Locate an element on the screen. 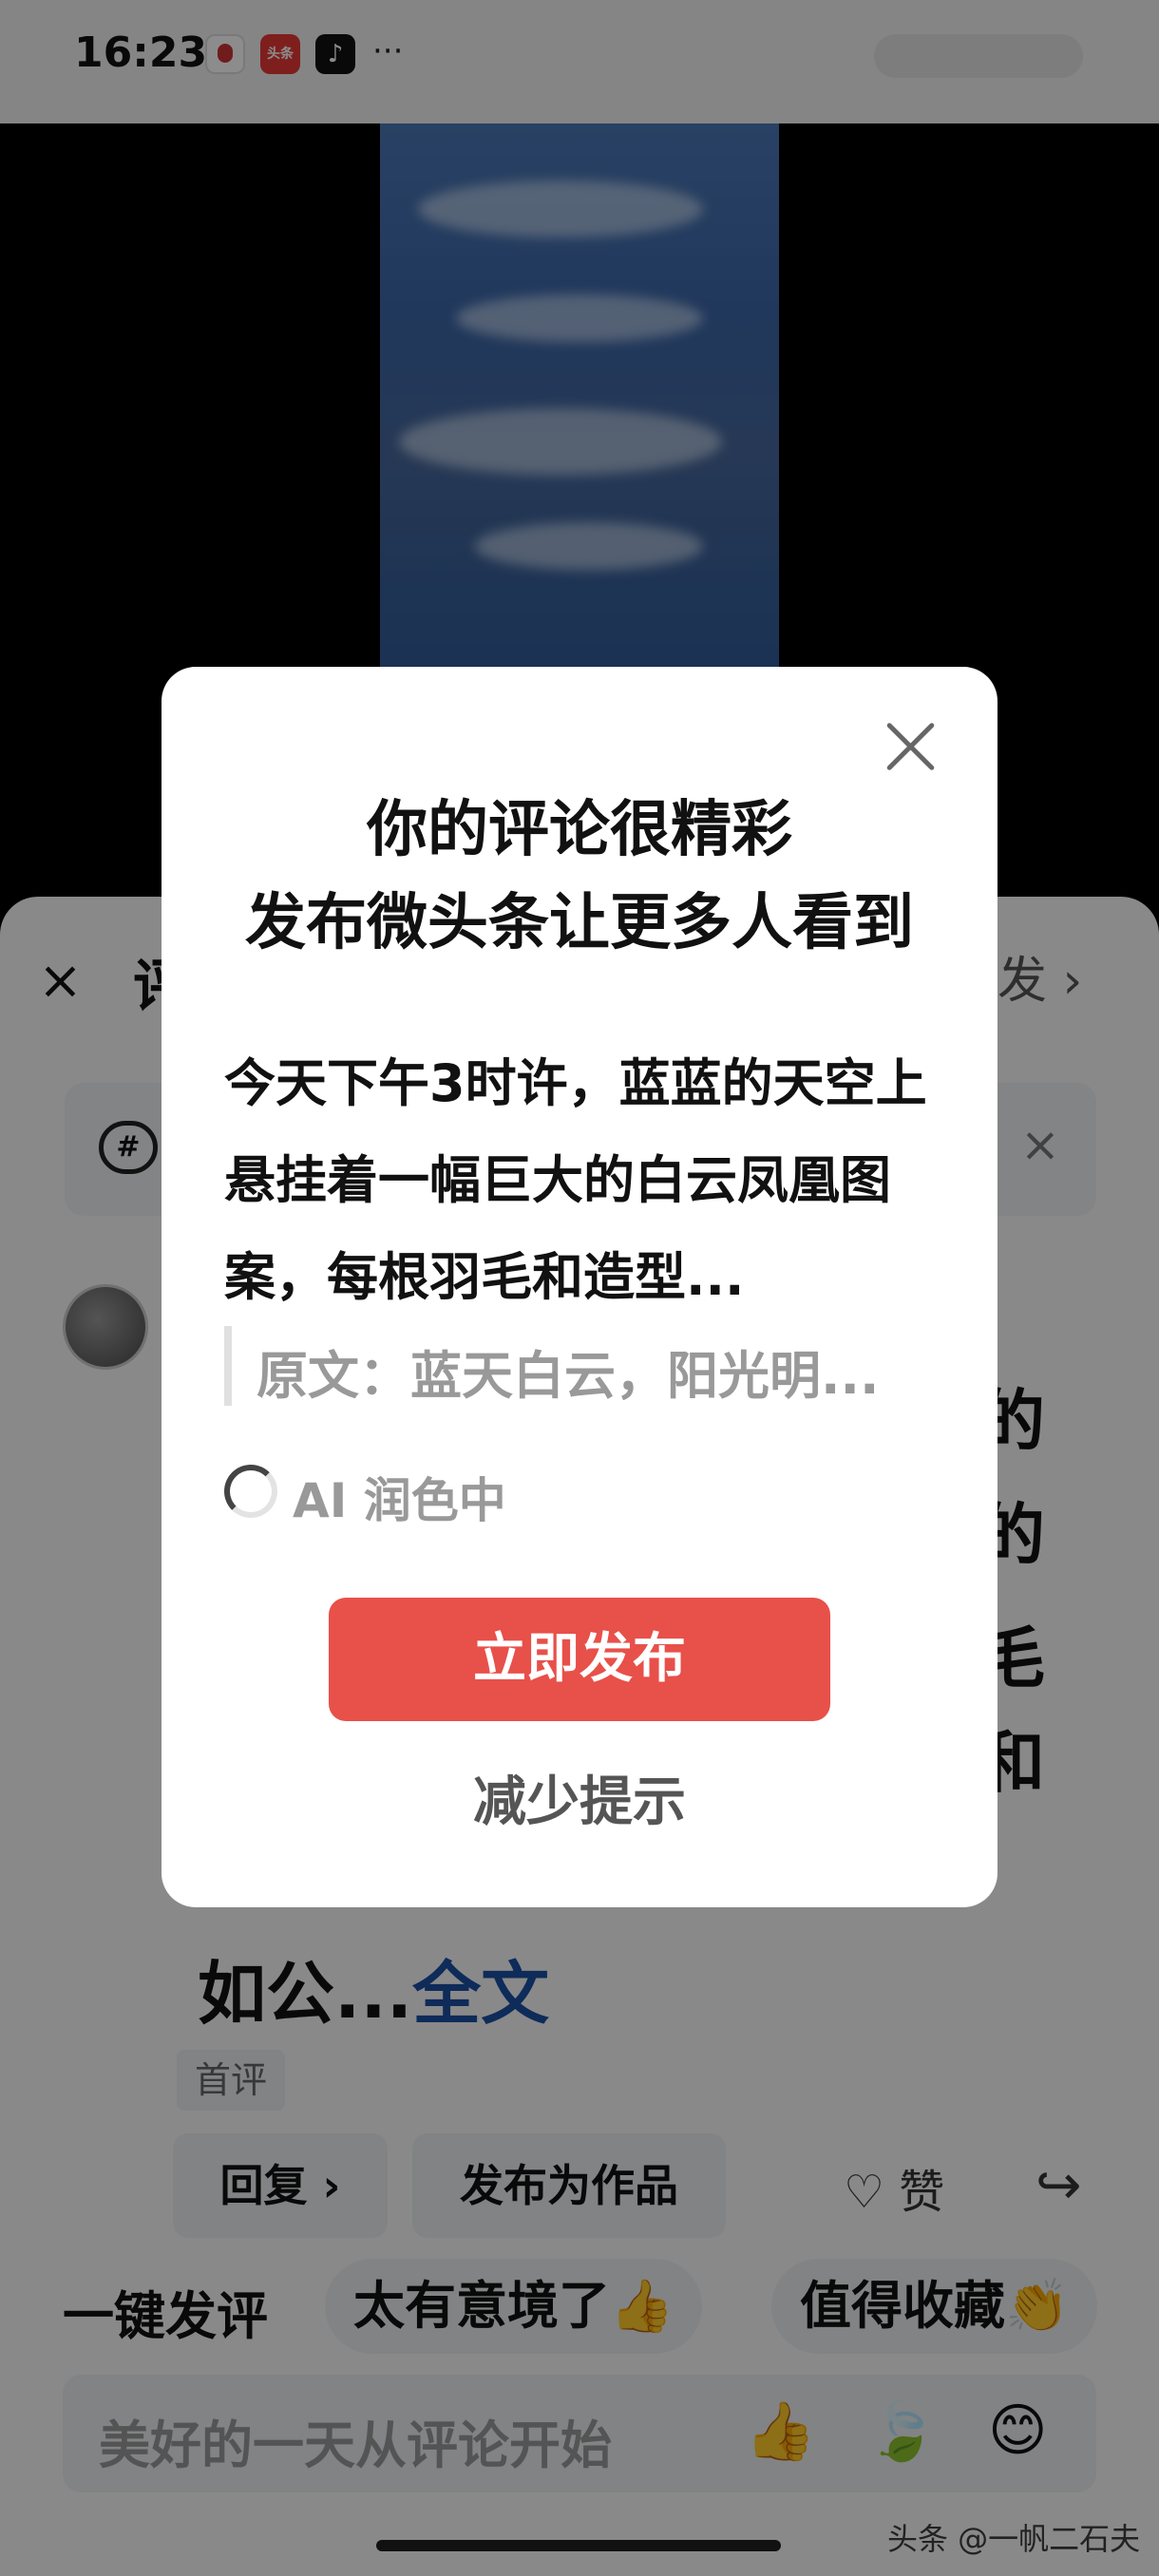 The height and width of the screenshot is (2576, 1159). reduce-prompts-button: 减少提示 is located at coordinates (580, 1797).